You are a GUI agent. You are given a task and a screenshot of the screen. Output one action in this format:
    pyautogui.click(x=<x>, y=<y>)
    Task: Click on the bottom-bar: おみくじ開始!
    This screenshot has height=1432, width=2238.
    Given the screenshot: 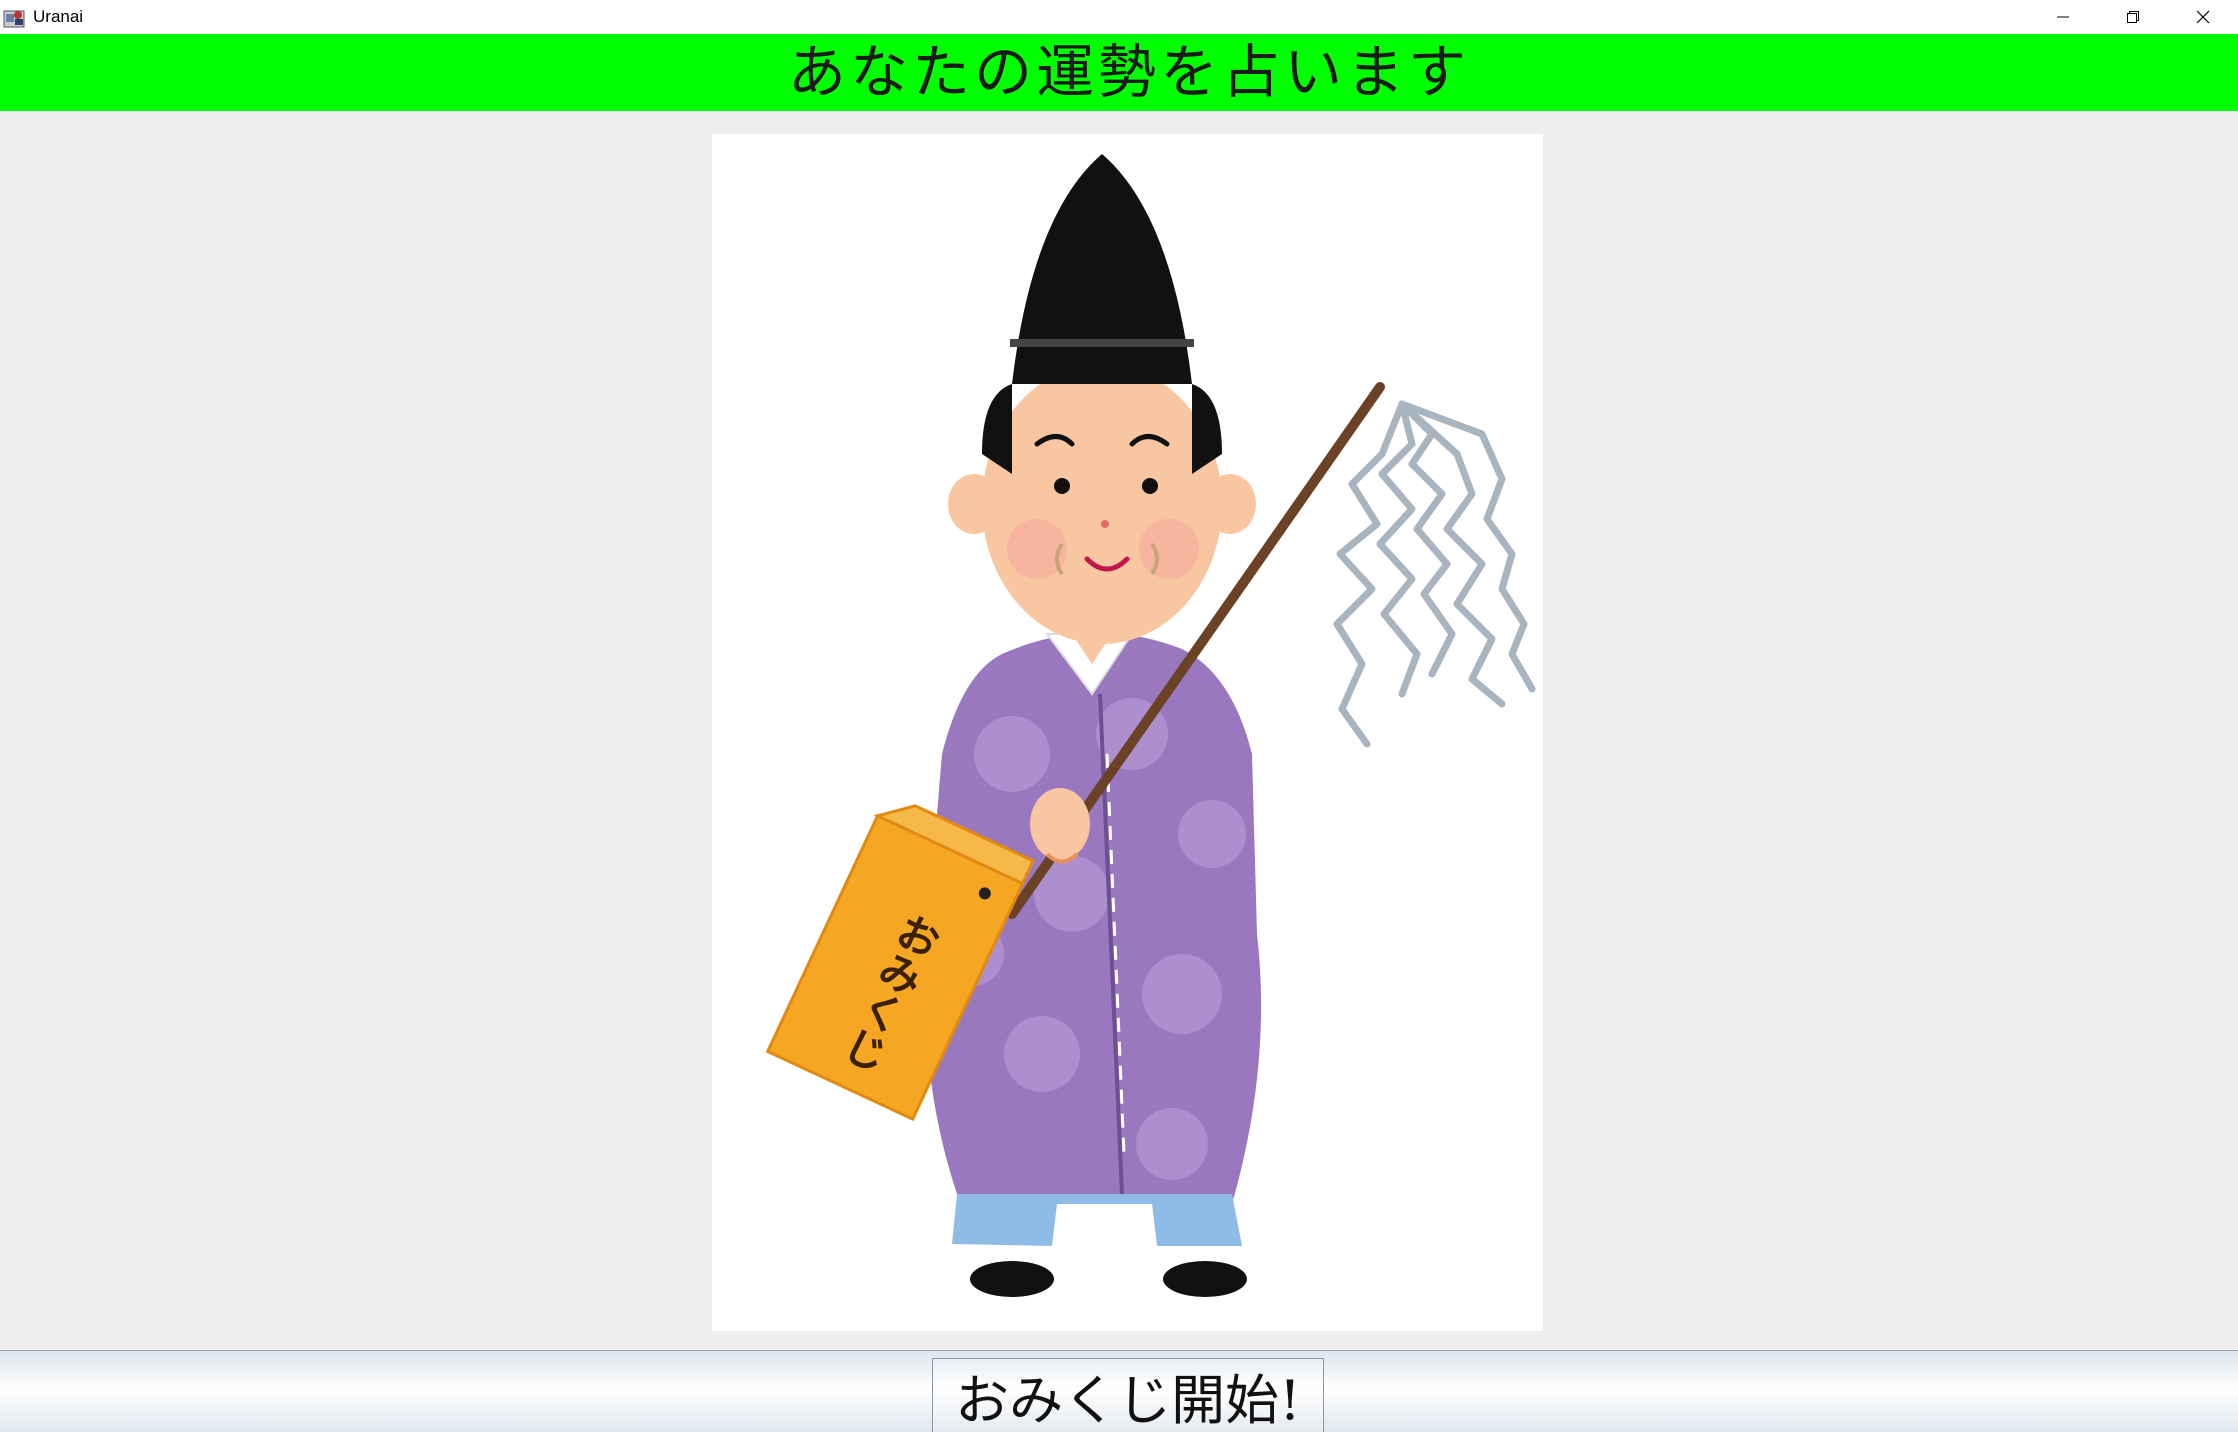 What is the action you would take?
    pyautogui.click(x=1119, y=1391)
    